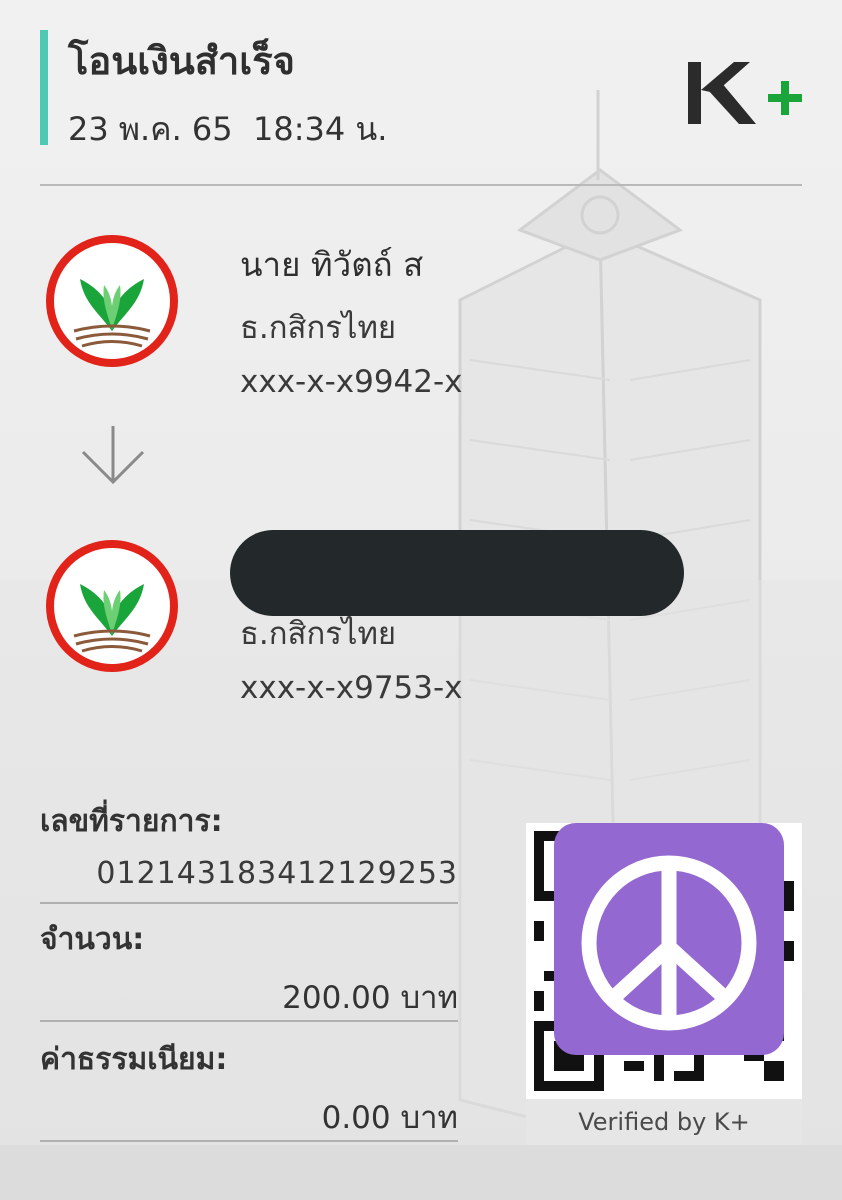  I want to click on page-title: โอนเงินสำเร็จ, so click(181, 61).